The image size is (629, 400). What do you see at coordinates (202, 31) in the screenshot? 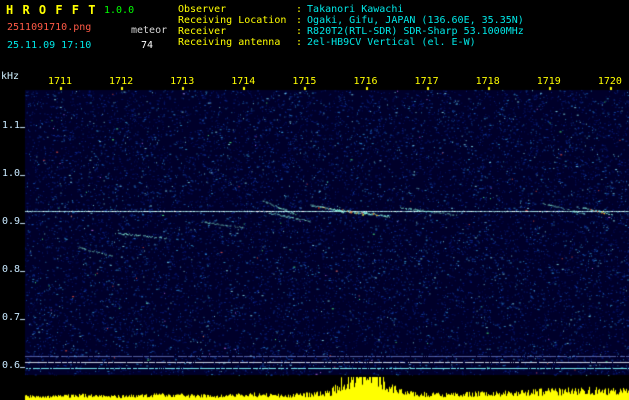
I see `info-label: Receiver` at bounding box center [202, 31].